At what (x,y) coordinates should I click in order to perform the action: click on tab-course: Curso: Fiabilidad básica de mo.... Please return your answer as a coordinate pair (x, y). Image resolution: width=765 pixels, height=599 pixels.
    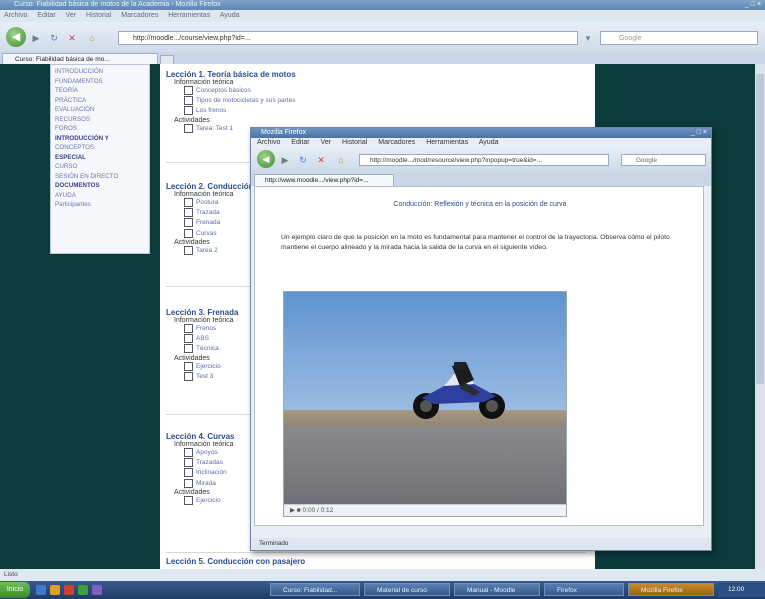
    Looking at the image, I should click on (80, 58).